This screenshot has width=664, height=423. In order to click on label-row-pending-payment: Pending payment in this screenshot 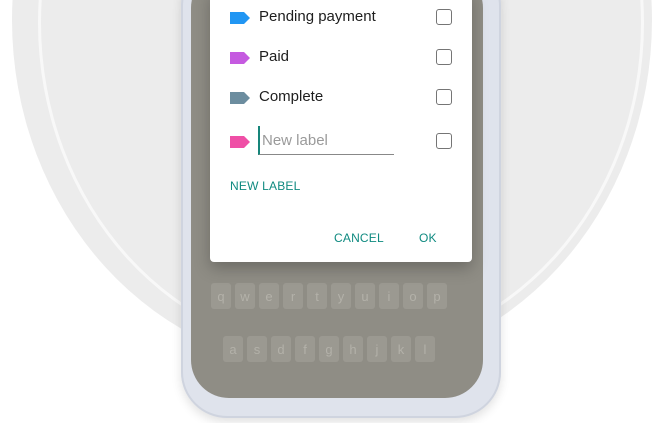, I will do `click(341, 19)`.